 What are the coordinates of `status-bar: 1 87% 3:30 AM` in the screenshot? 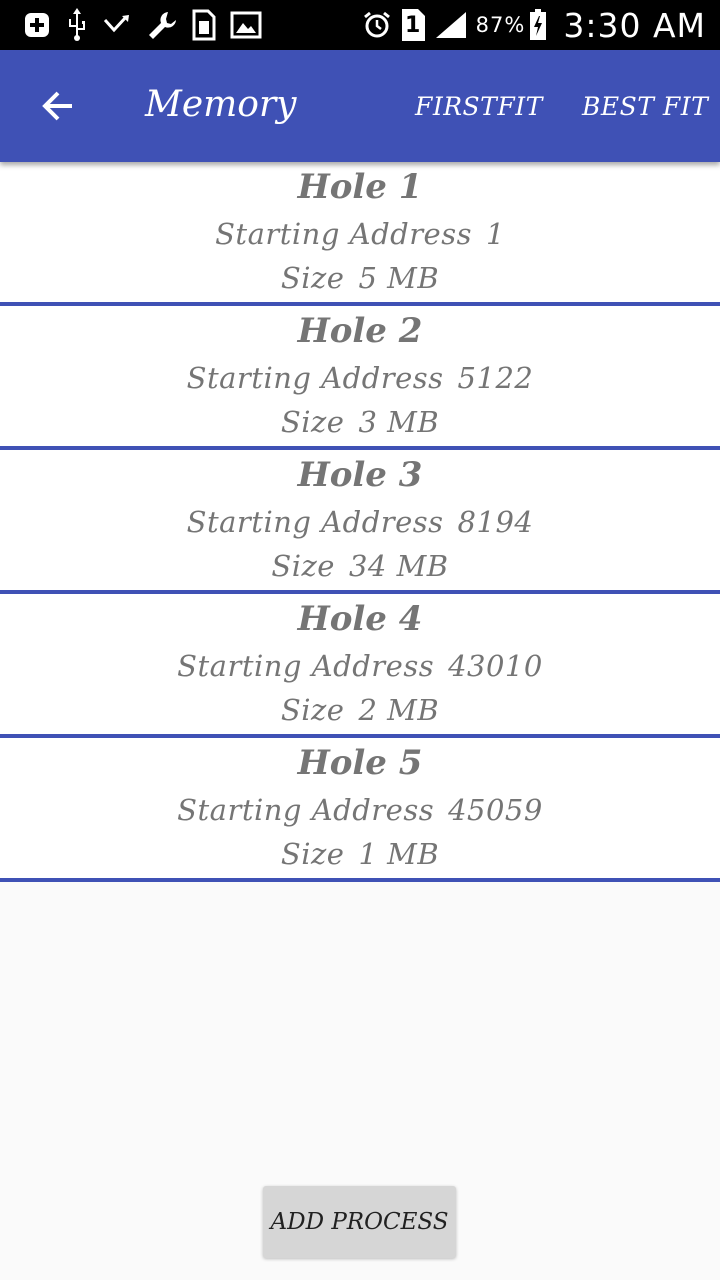 It's located at (360, 25).